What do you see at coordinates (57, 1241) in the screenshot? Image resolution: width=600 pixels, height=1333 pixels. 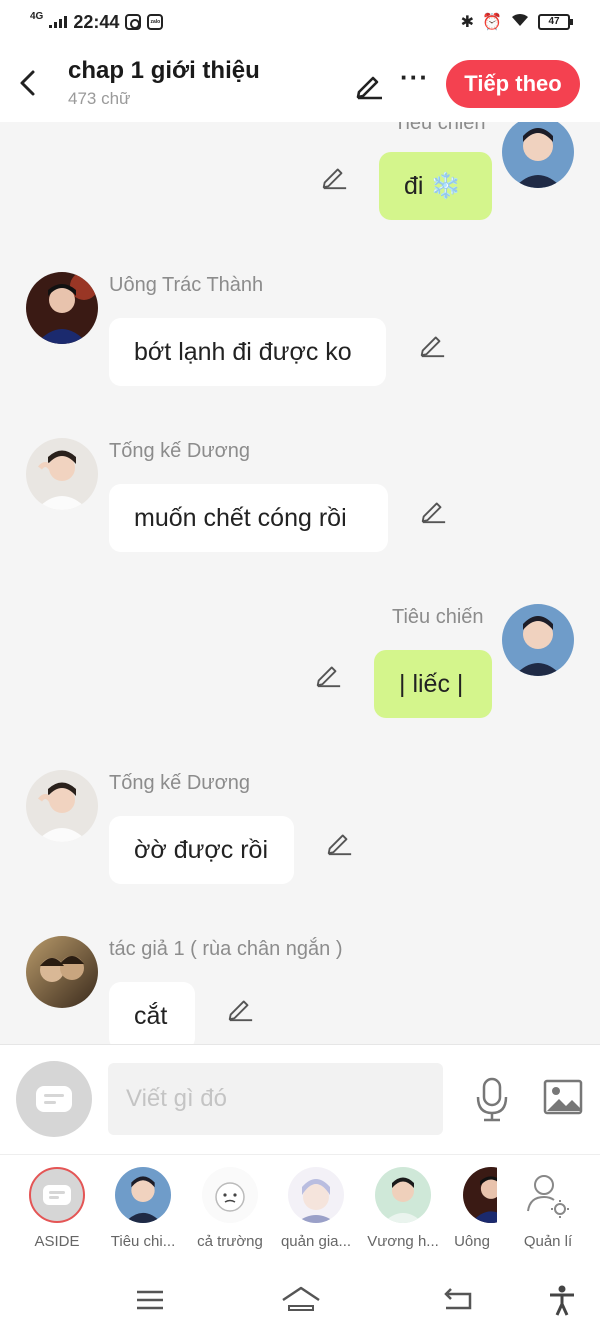 I see `character-label: ASIDE` at bounding box center [57, 1241].